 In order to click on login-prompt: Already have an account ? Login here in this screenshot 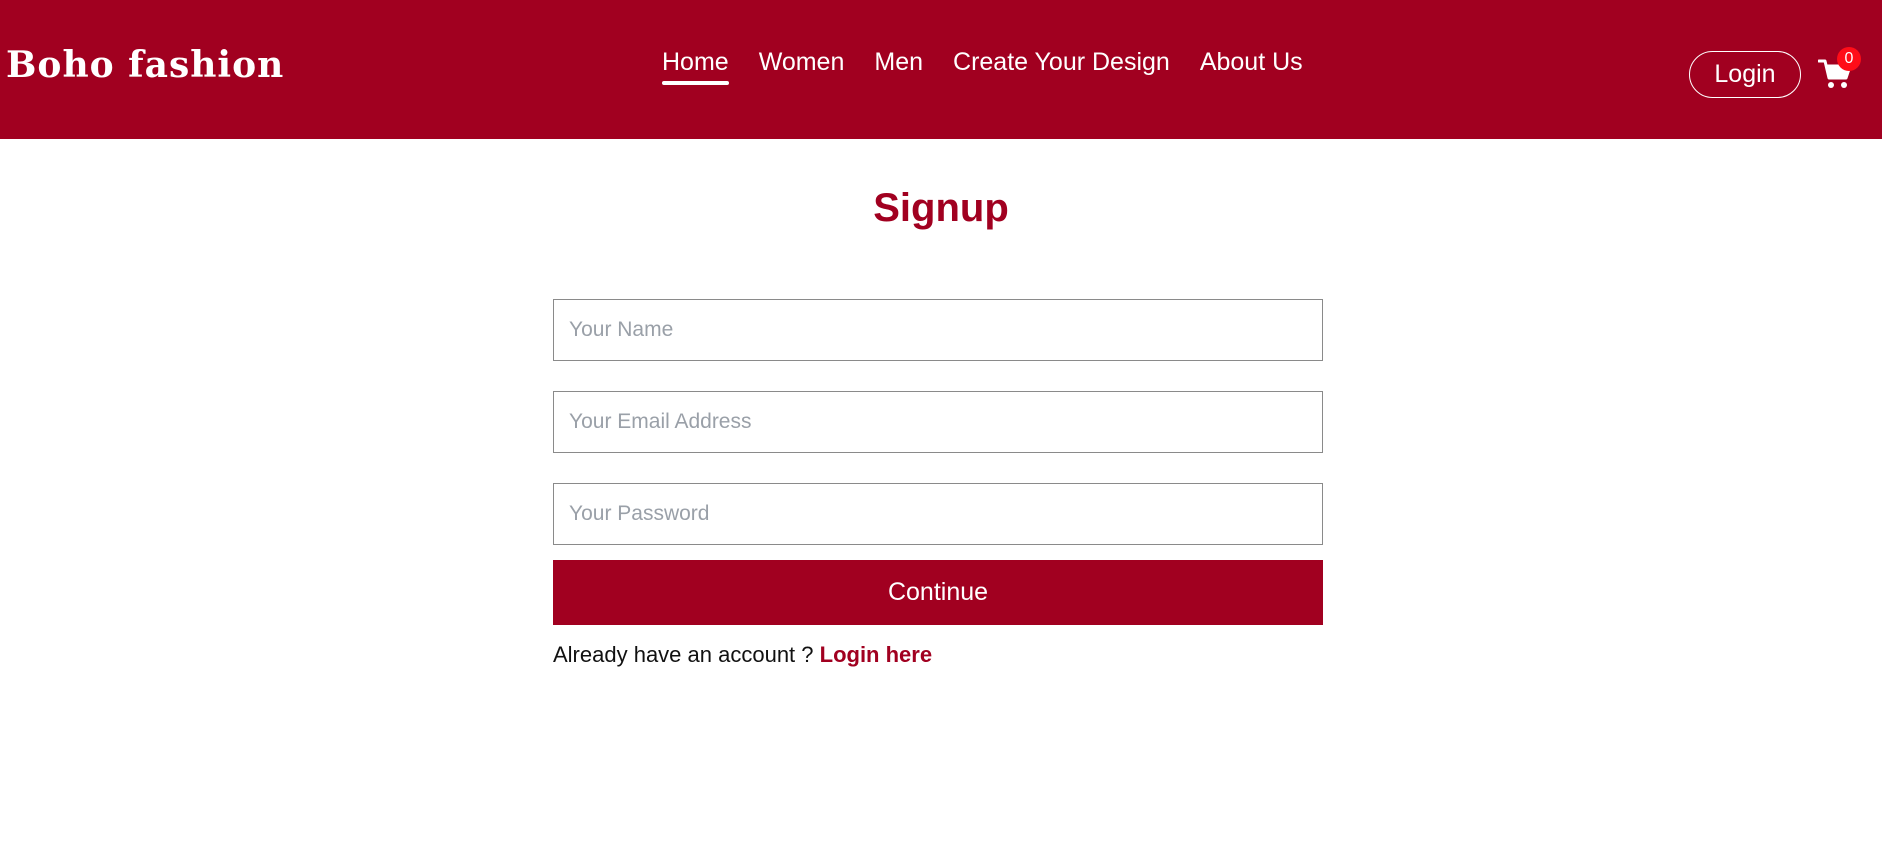, I will do `click(742, 655)`.